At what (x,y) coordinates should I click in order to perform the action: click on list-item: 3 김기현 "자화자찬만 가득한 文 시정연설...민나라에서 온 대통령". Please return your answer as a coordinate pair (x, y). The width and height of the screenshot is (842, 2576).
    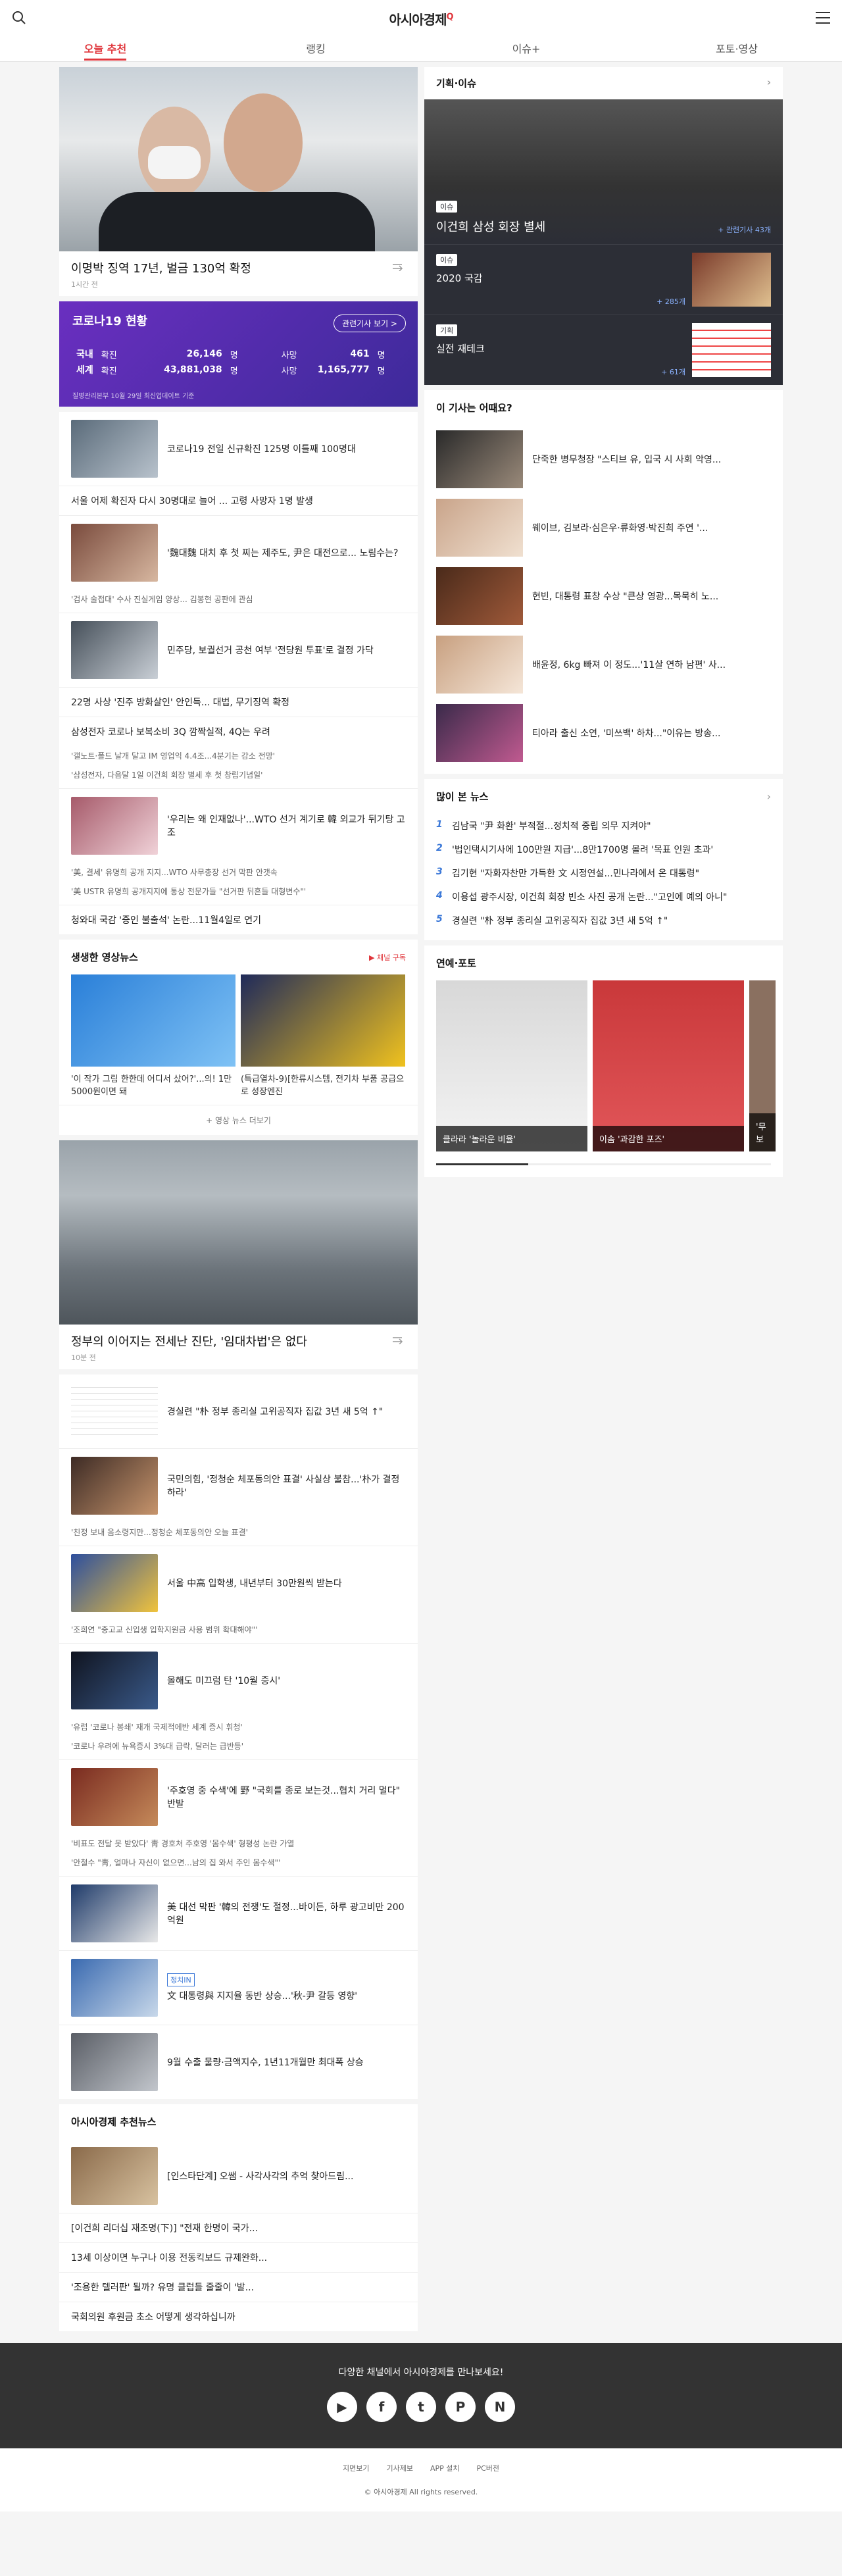
    Looking at the image, I should click on (603, 873).